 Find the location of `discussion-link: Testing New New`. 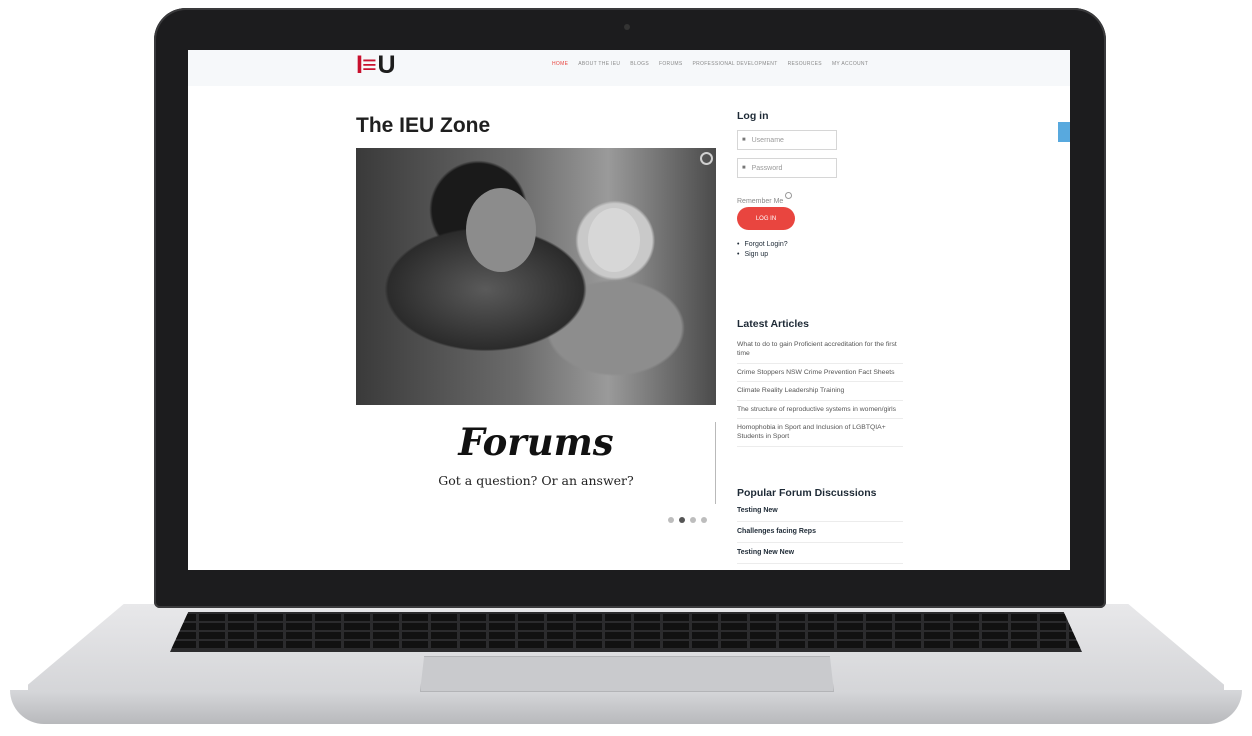

discussion-link: Testing New New is located at coordinates (820, 553).